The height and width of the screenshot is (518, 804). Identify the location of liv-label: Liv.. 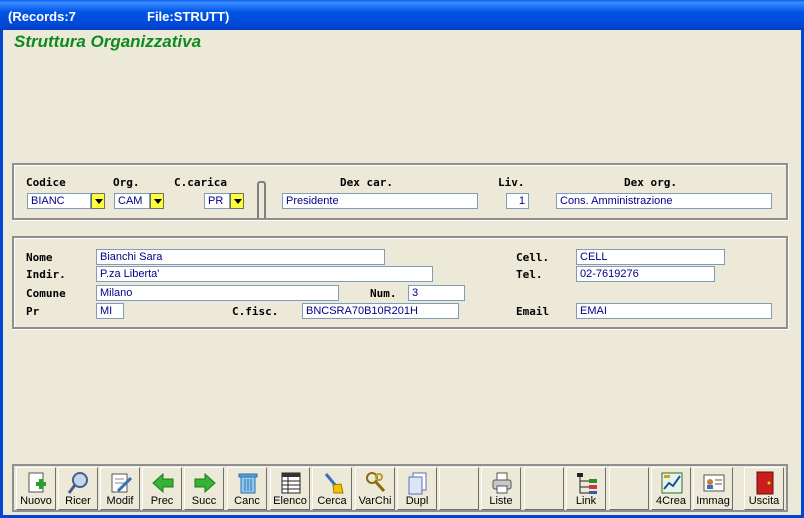
(511, 182).